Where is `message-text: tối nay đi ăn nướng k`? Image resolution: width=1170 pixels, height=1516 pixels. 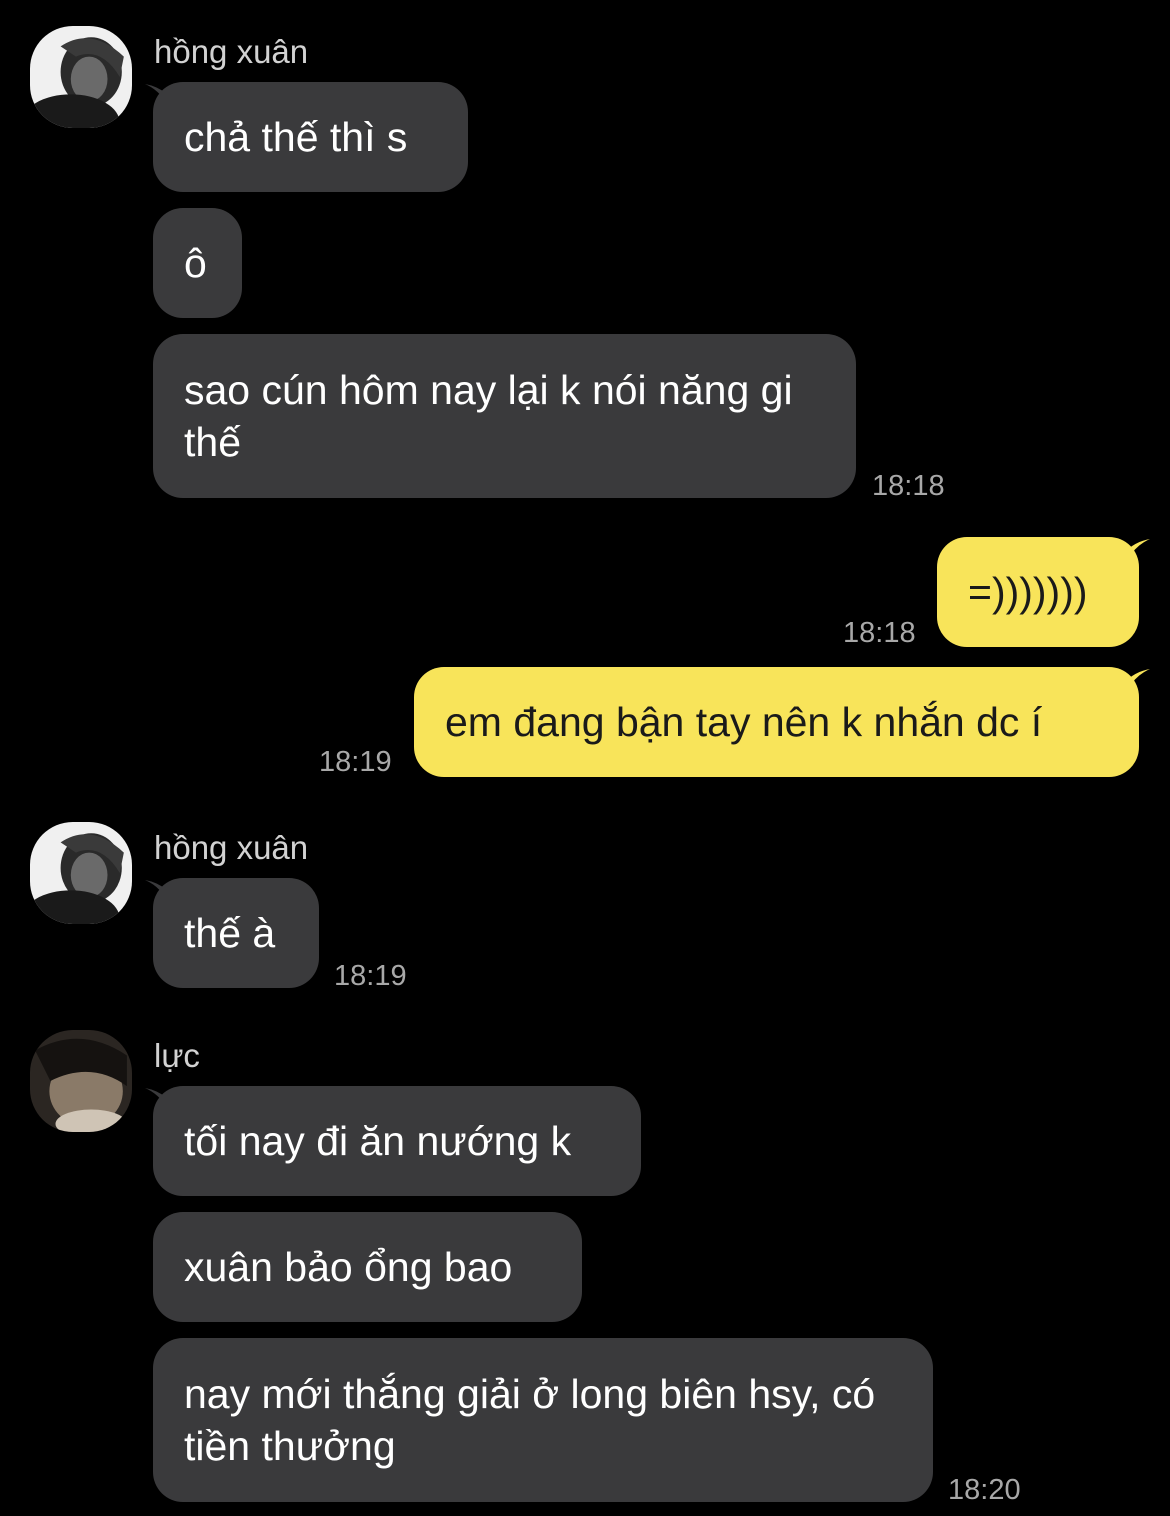 message-text: tối nay đi ăn nướng k is located at coordinates (378, 1141).